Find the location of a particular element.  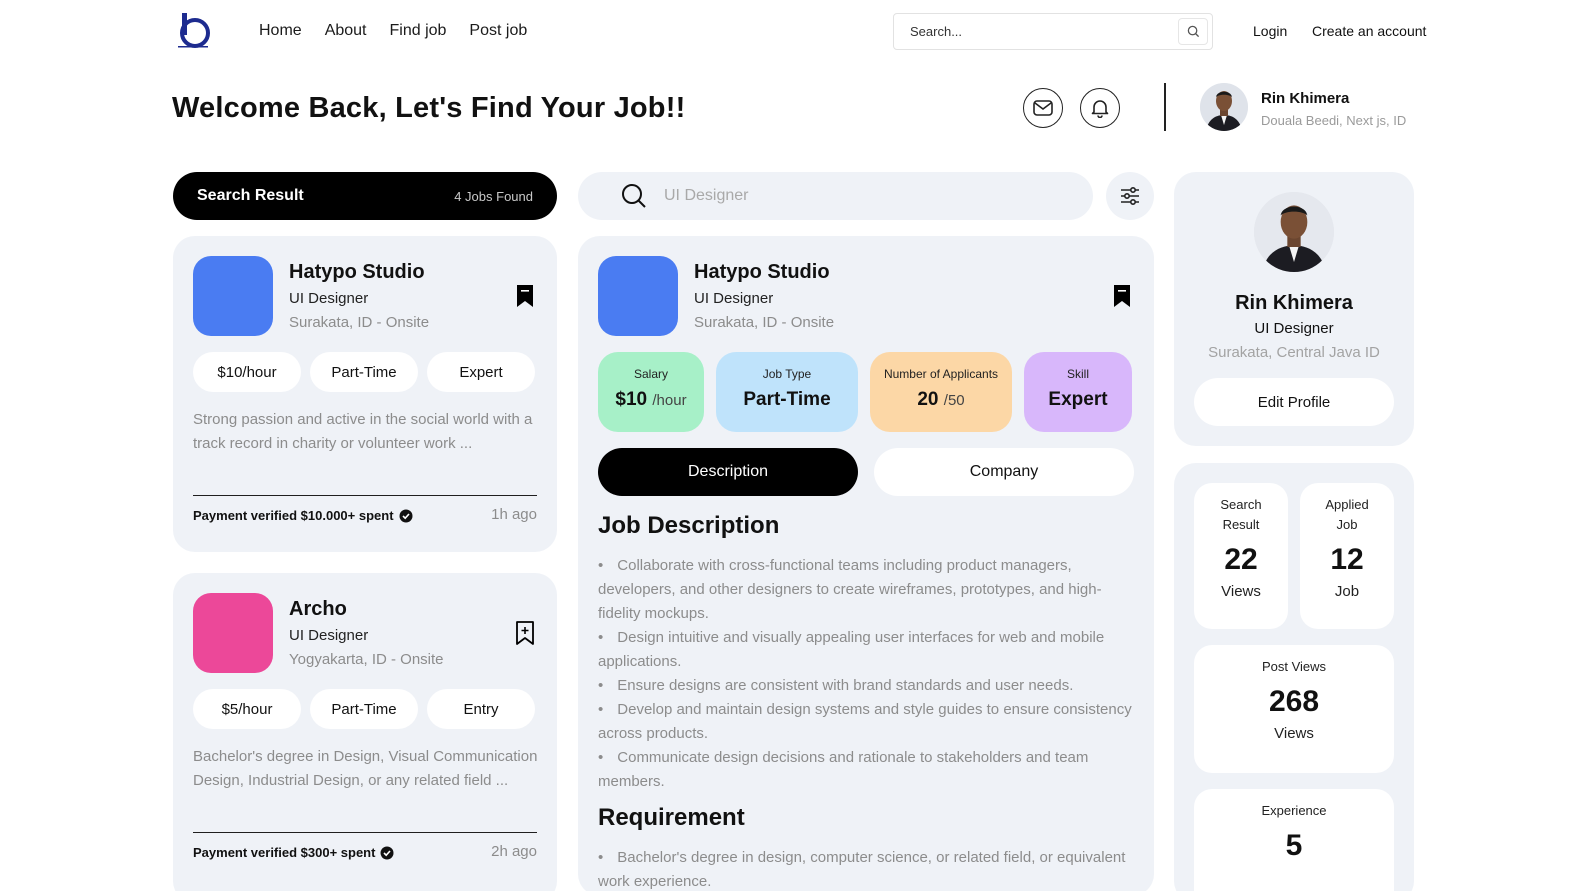

mail-icon is located at coordinates (1043, 108).